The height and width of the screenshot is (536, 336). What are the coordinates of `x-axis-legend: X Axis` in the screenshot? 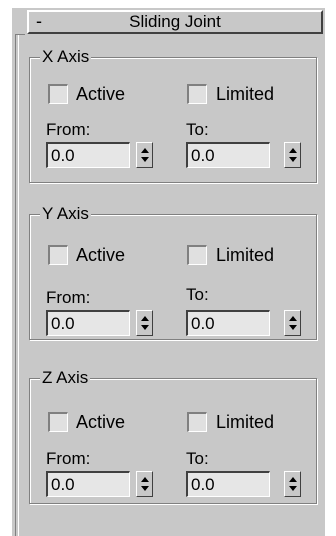 It's located at (66, 57).